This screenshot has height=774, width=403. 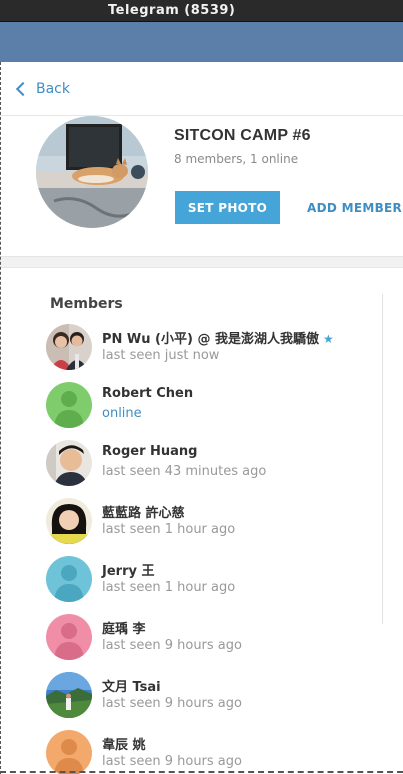 What do you see at coordinates (227, 207) in the screenshot?
I see `set-photo-button: SET PHOTO` at bounding box center [227, 207].